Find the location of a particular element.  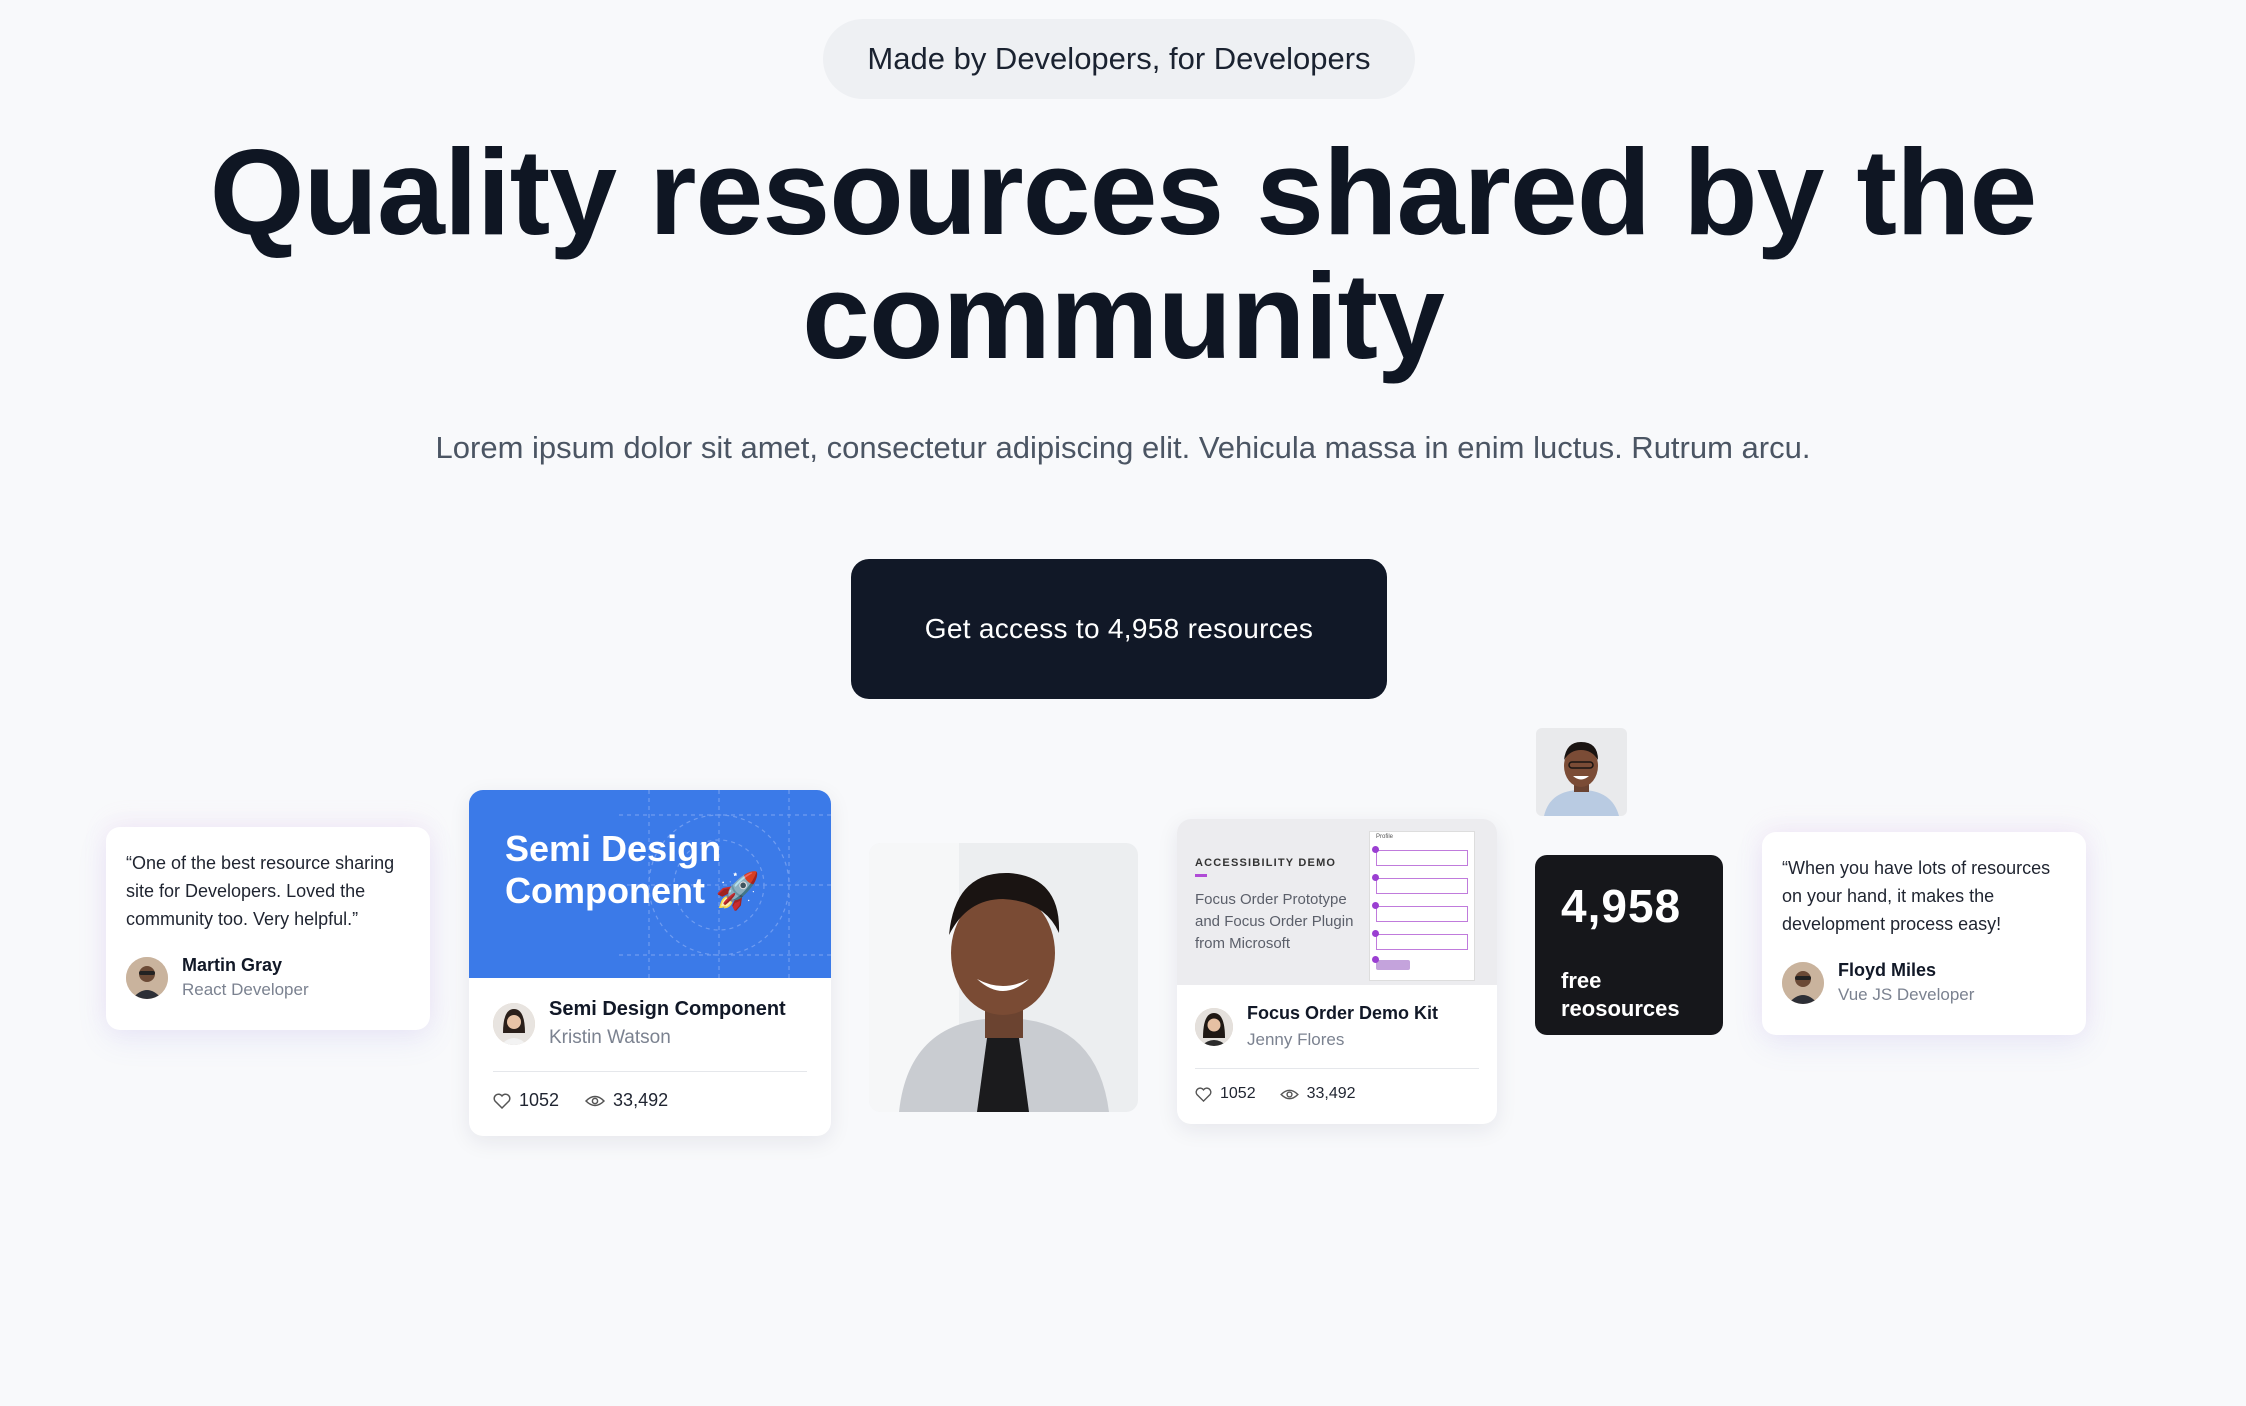

testimonial-author: Martin Gray React Developer is located at coordinates (268, 977).